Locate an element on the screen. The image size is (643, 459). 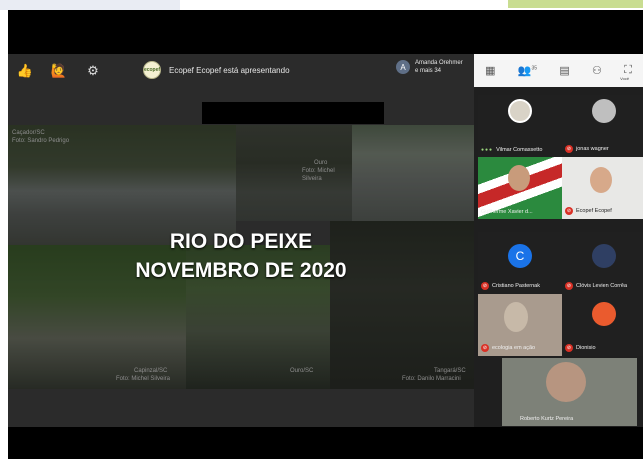
participant-name: ⊘ Cristiano Pasternak is located at coordinates (520, 286).